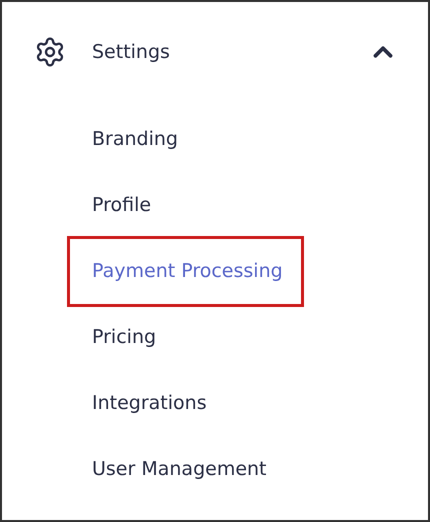 The height and width of the screenshot is (522, 430). I want to click on settings-icon, so click(50, 52).